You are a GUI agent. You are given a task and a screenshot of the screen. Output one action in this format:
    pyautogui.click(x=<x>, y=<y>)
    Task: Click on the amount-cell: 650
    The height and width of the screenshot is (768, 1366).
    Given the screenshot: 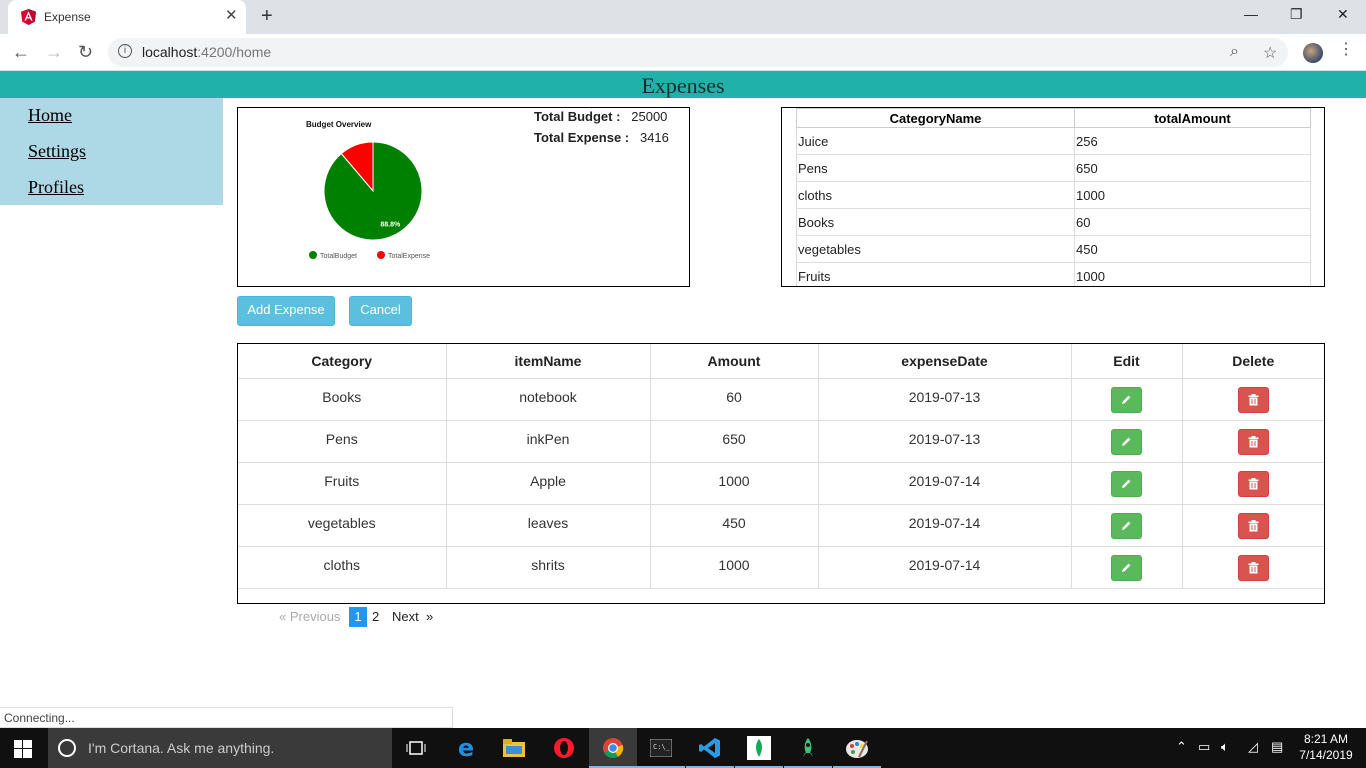 What is the action you would take?
    pyautogui.click(x=734, y=441)
    